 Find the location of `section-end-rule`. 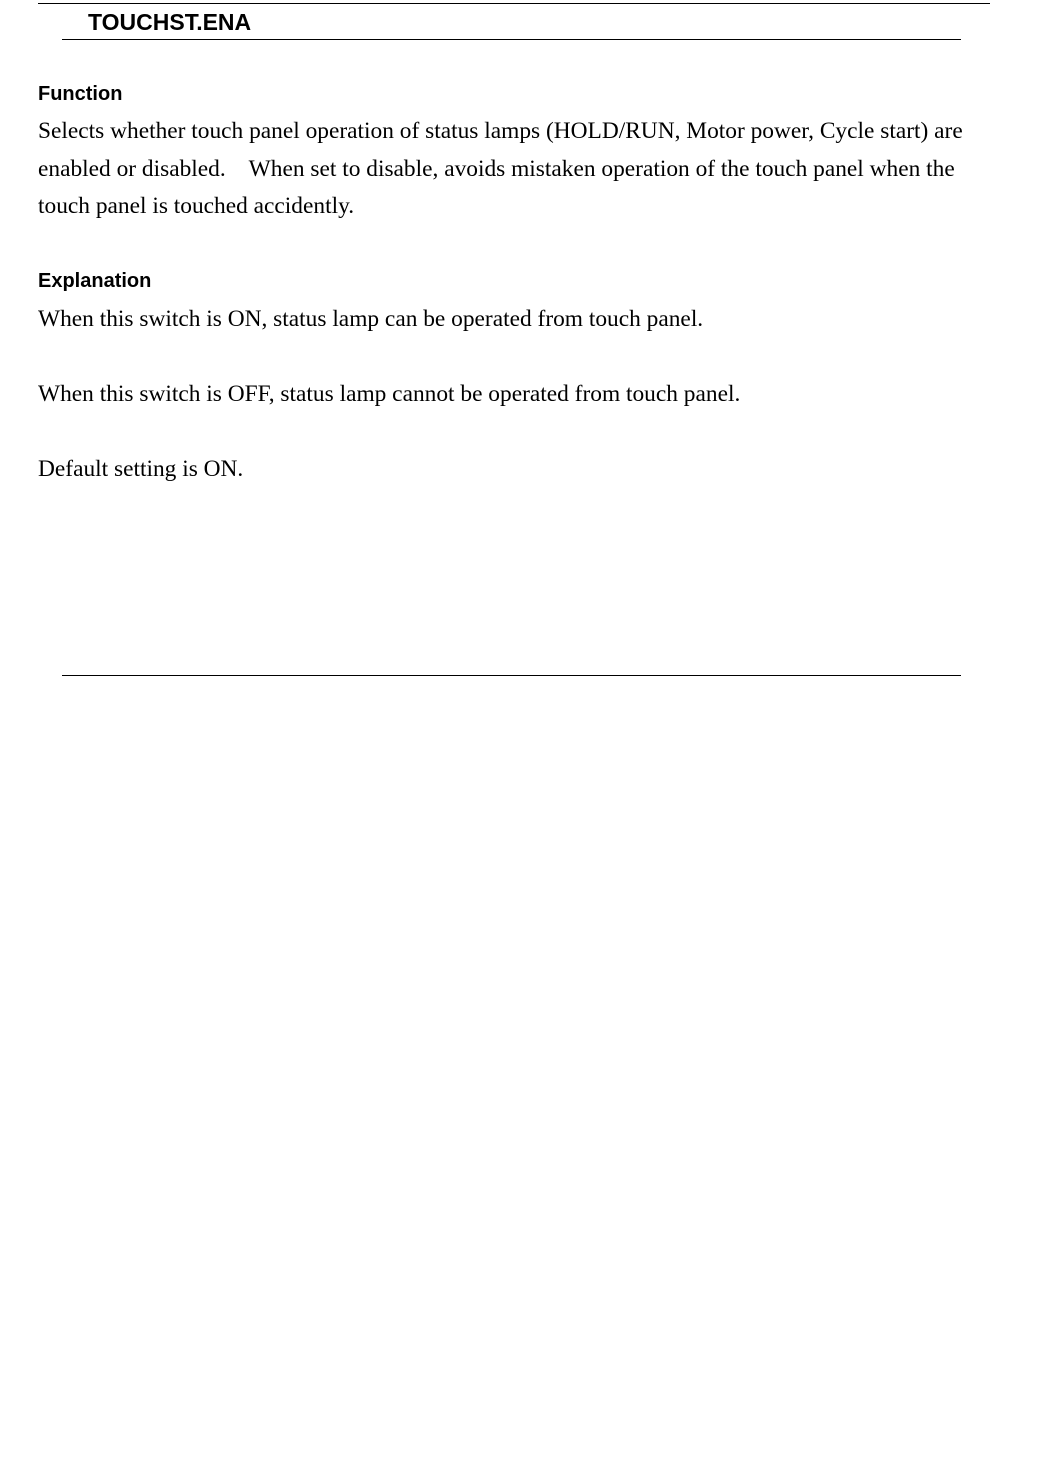

section-end-rule is located at coordinates (511, 675).